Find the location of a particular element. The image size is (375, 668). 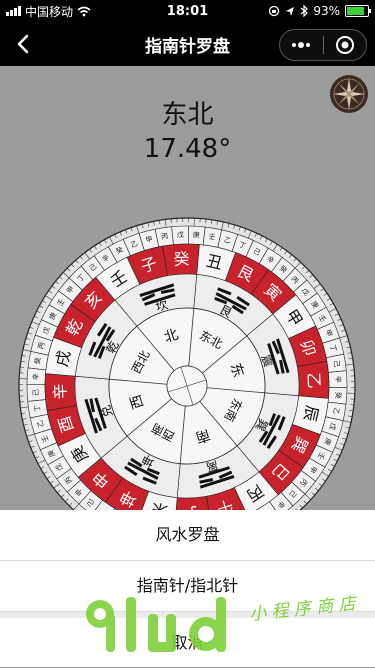

jiazi-char: 丙 is located at coordinates (165, 236).